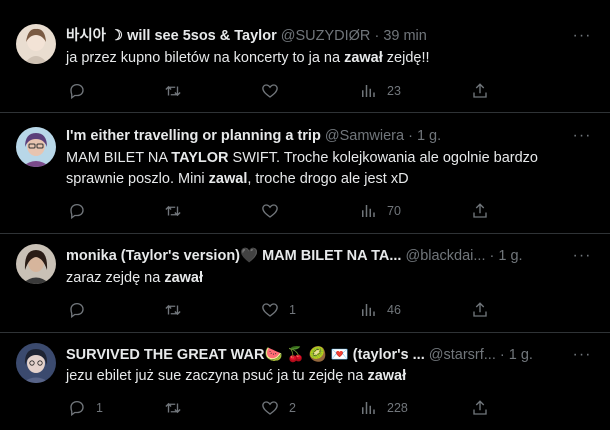 This screenshot has width=610, height=430. I want to click on tweet-actions: 23, so click(328, 91).